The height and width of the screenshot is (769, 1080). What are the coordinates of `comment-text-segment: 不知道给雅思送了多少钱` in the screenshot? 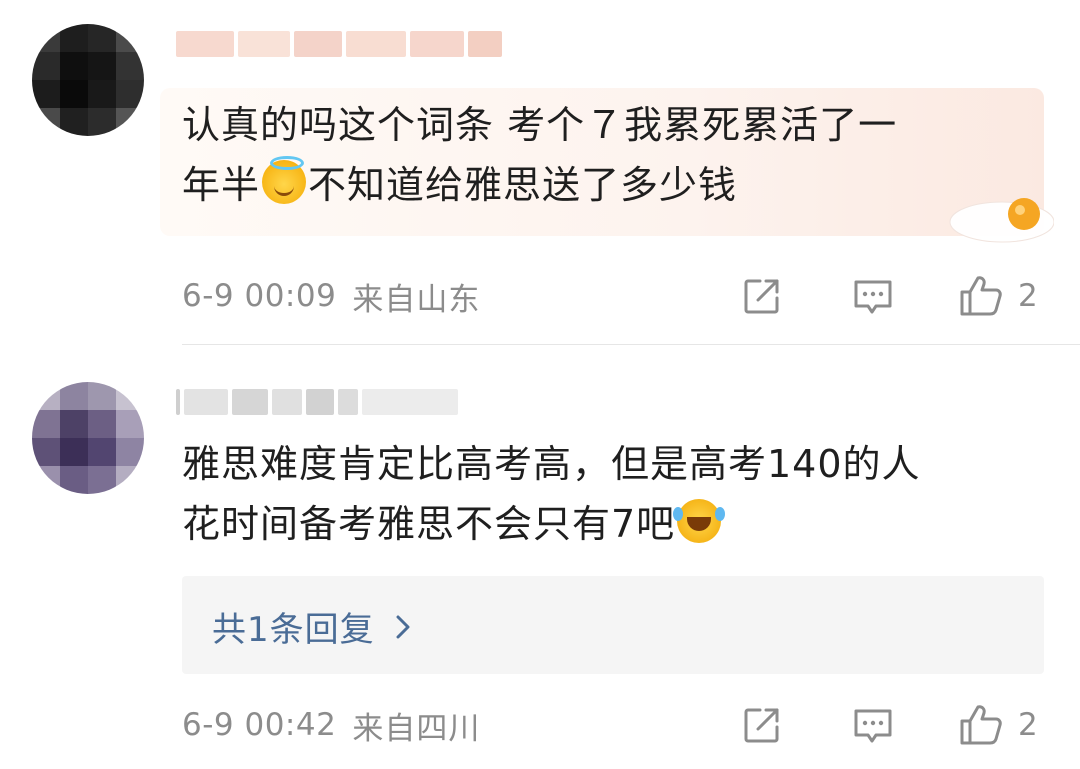 It's located at (523, 185).